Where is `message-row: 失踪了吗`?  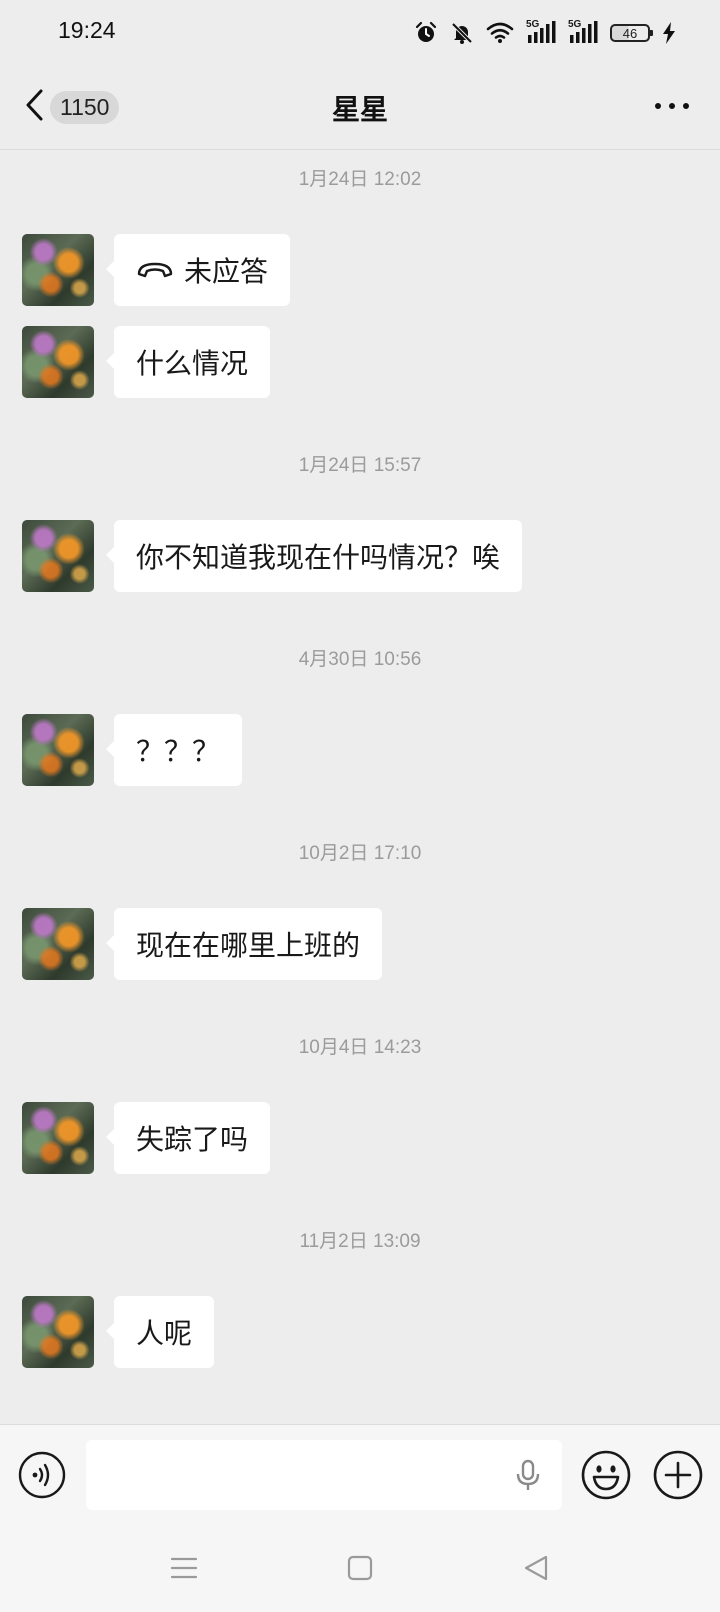 message-row: 失踪了吗 is located at coordinates (146, 1138).